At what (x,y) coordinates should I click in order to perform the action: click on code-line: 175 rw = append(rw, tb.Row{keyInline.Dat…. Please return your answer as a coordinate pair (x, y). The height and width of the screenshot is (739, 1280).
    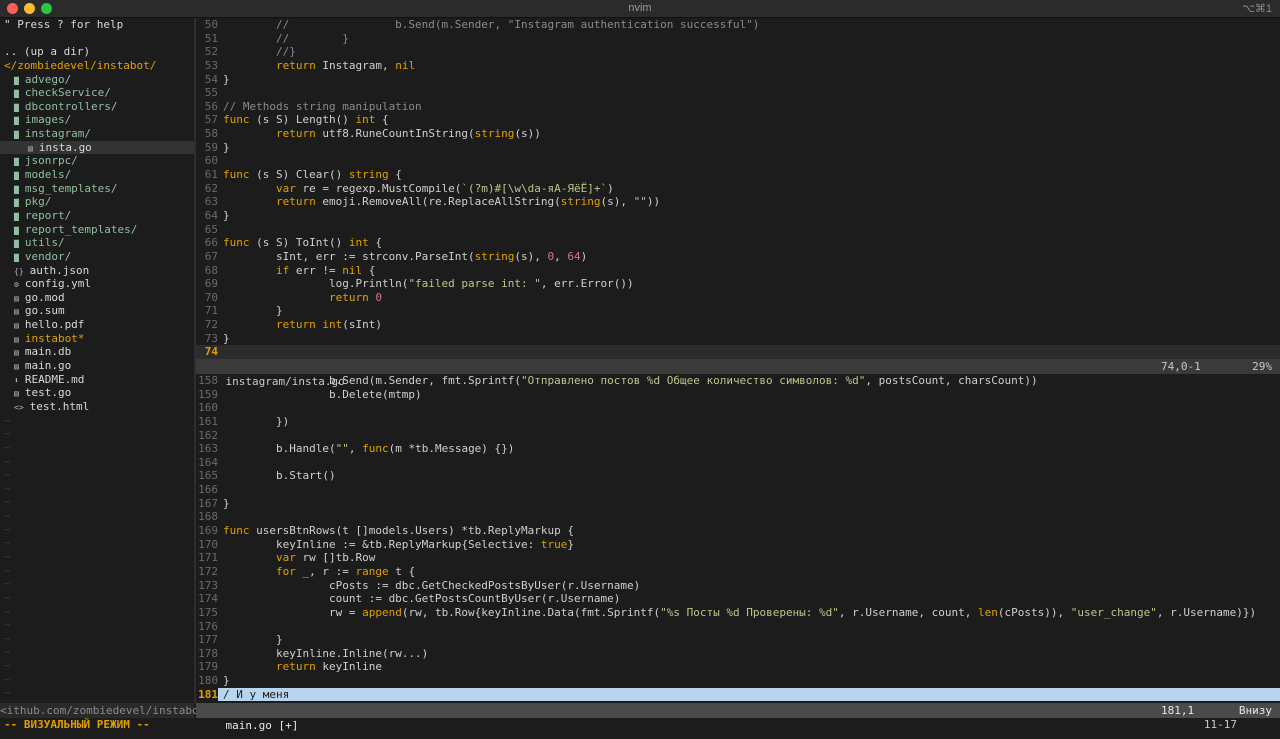
    Looking at the image, I should click on (738, 613).